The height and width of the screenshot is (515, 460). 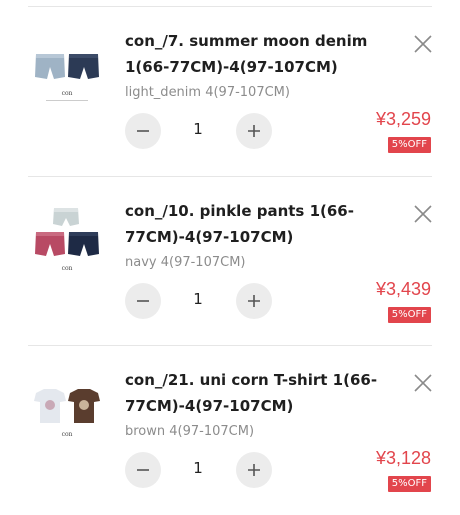 What do you see at coordinates (403, 458) in the screenshot?
I see `product-price: ¥3,128` at bounding box center [403, 458].